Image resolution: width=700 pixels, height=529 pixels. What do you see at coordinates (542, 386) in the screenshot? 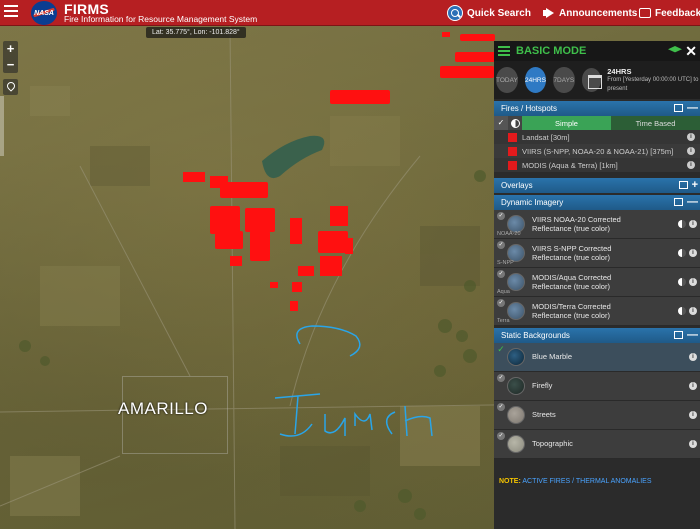
I see `layer-label: Firefly` at bounding box center [542, 386].